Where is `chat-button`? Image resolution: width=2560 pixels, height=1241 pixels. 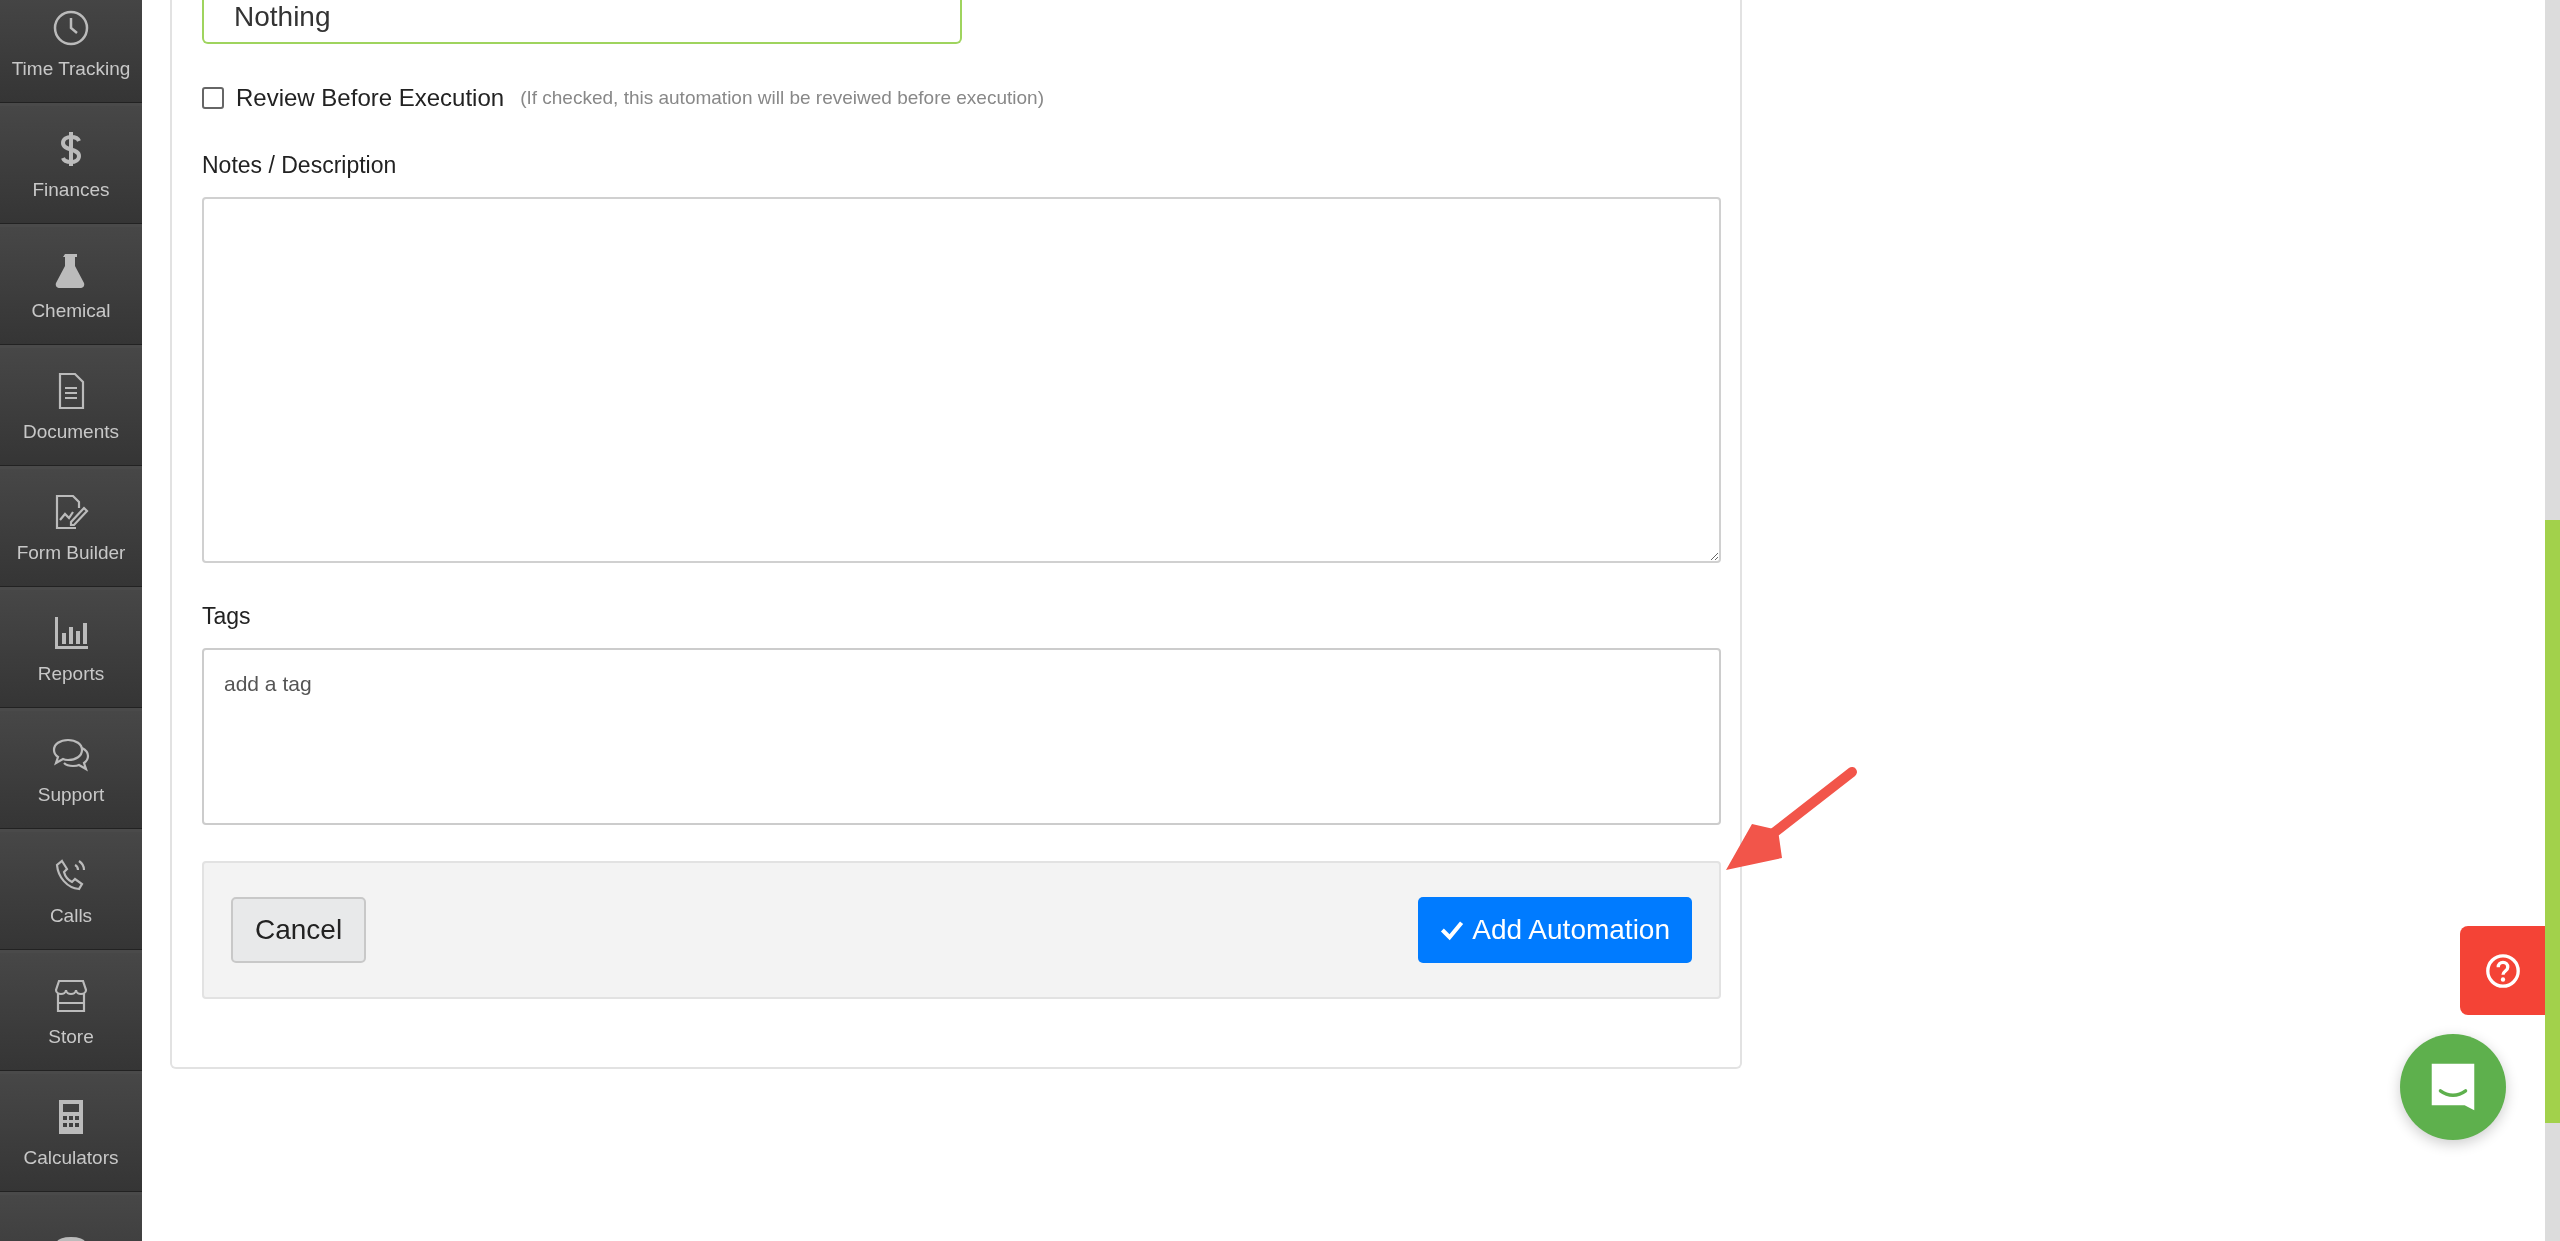
chat-button is located at coordinates (2453, 1087).